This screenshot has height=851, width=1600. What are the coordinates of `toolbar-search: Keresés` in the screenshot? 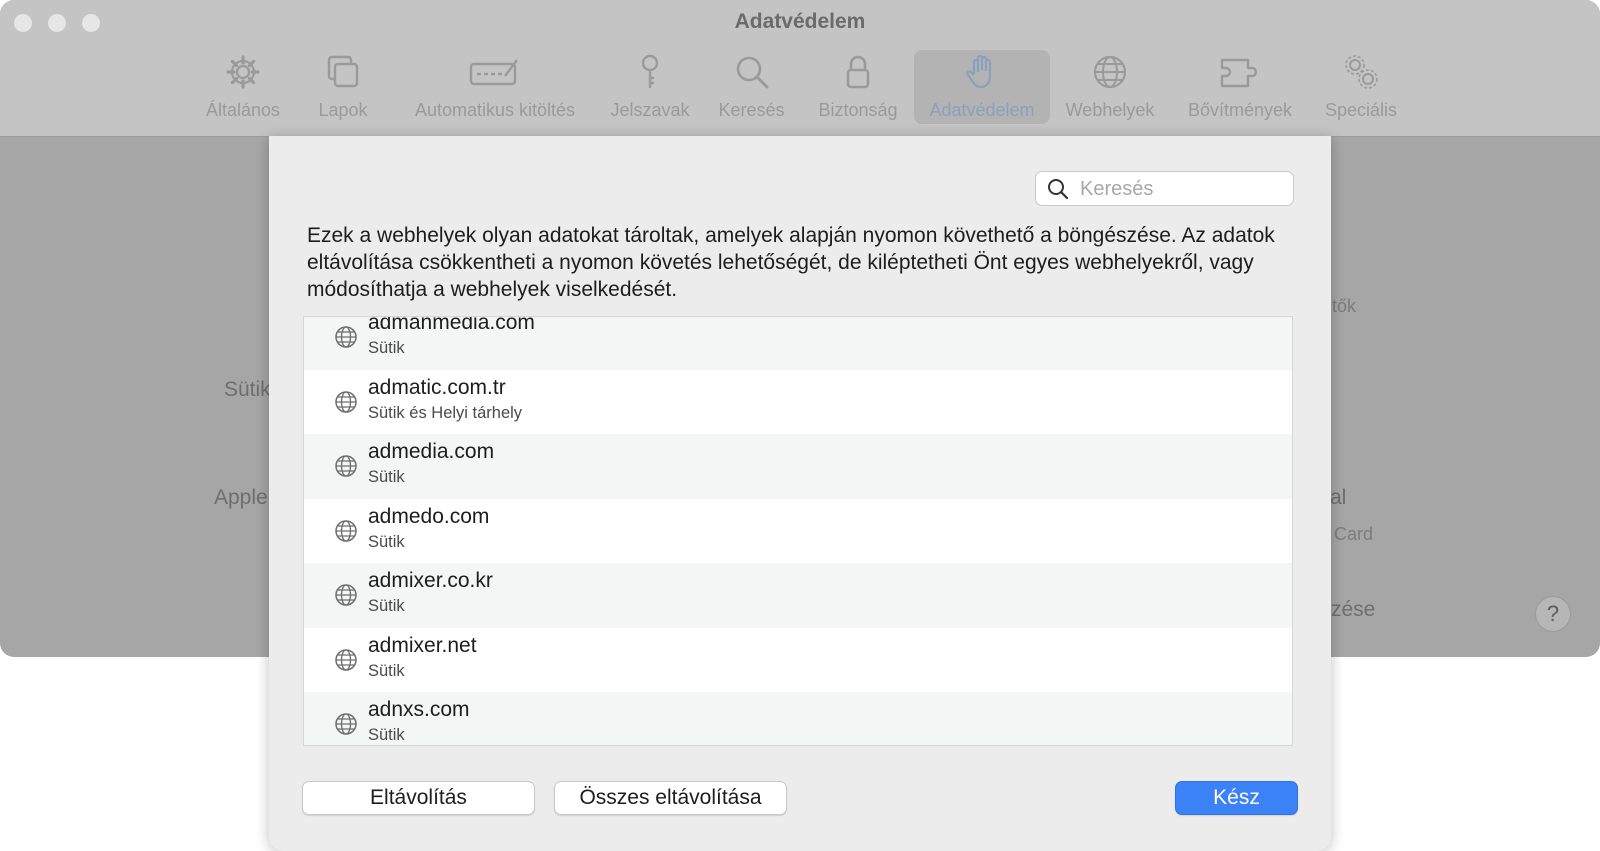 It's located at (751, 87).